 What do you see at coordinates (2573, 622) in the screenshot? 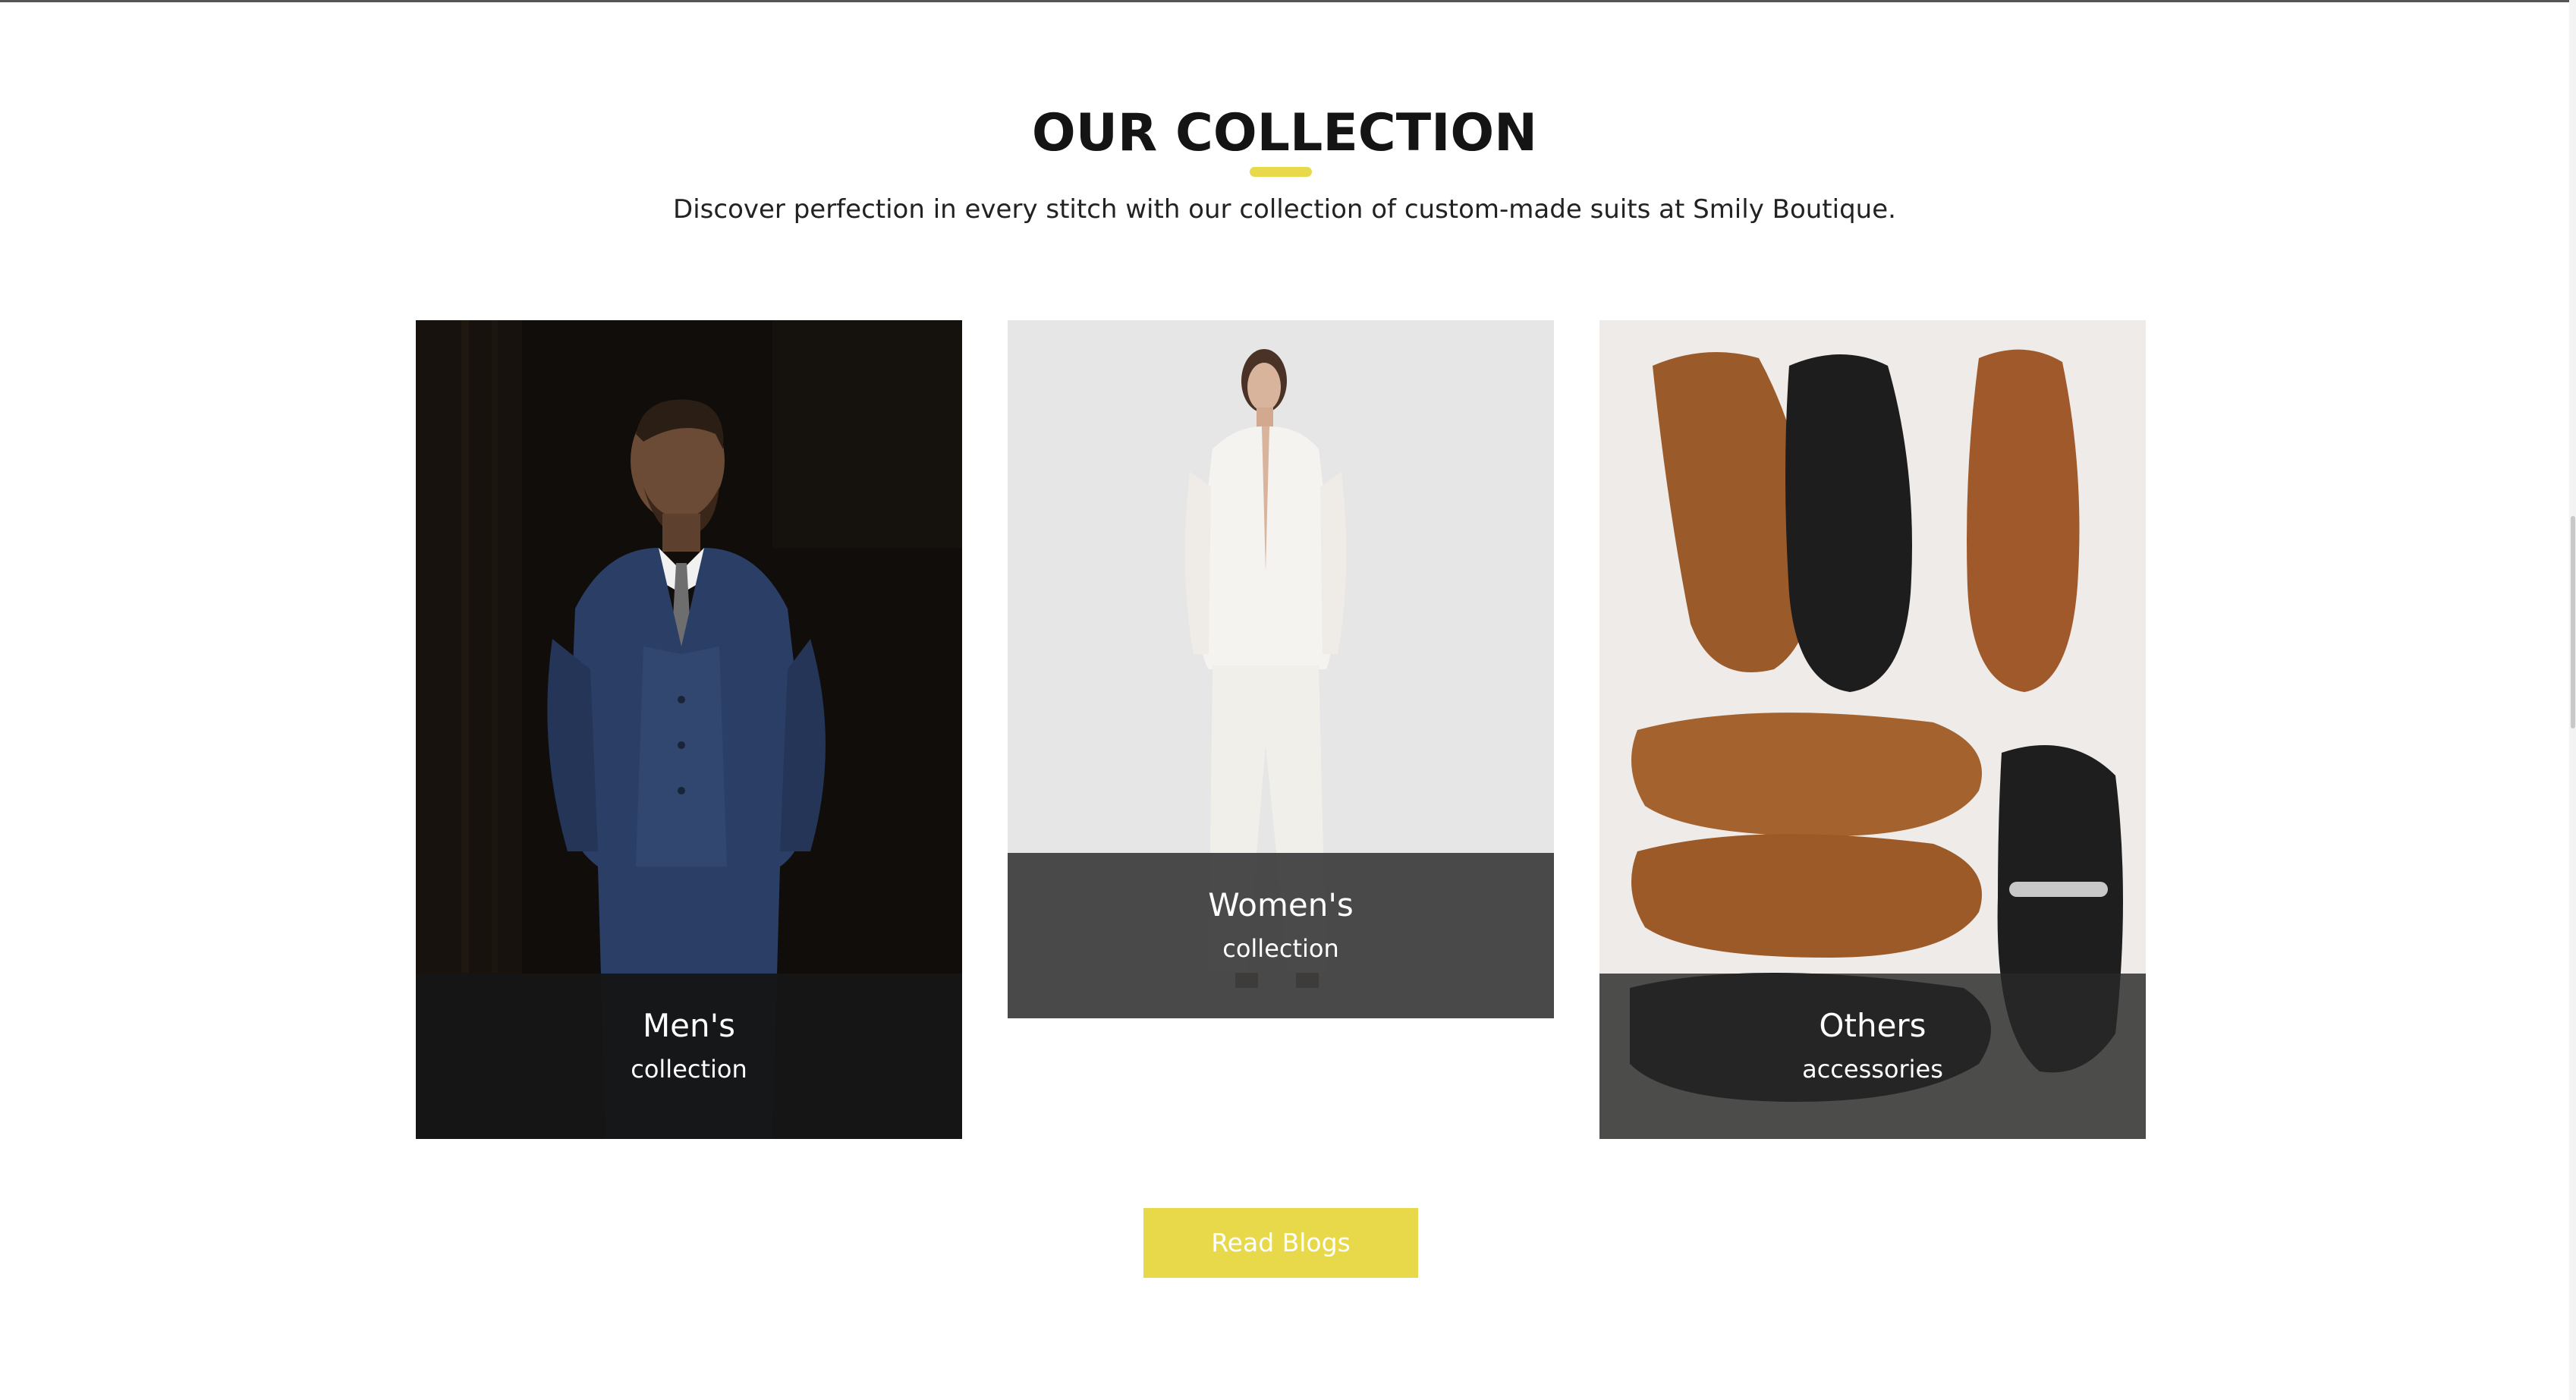
I see `scrollbar-thumb` at bounding box center [2573, 622].